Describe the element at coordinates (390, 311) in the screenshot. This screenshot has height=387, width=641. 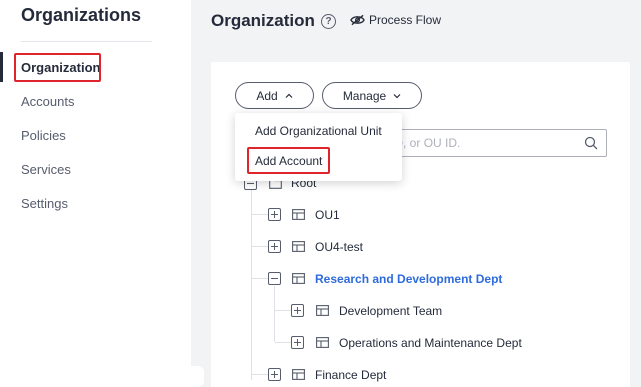
I see `tree-node-dev-team: Development Team` at that location.